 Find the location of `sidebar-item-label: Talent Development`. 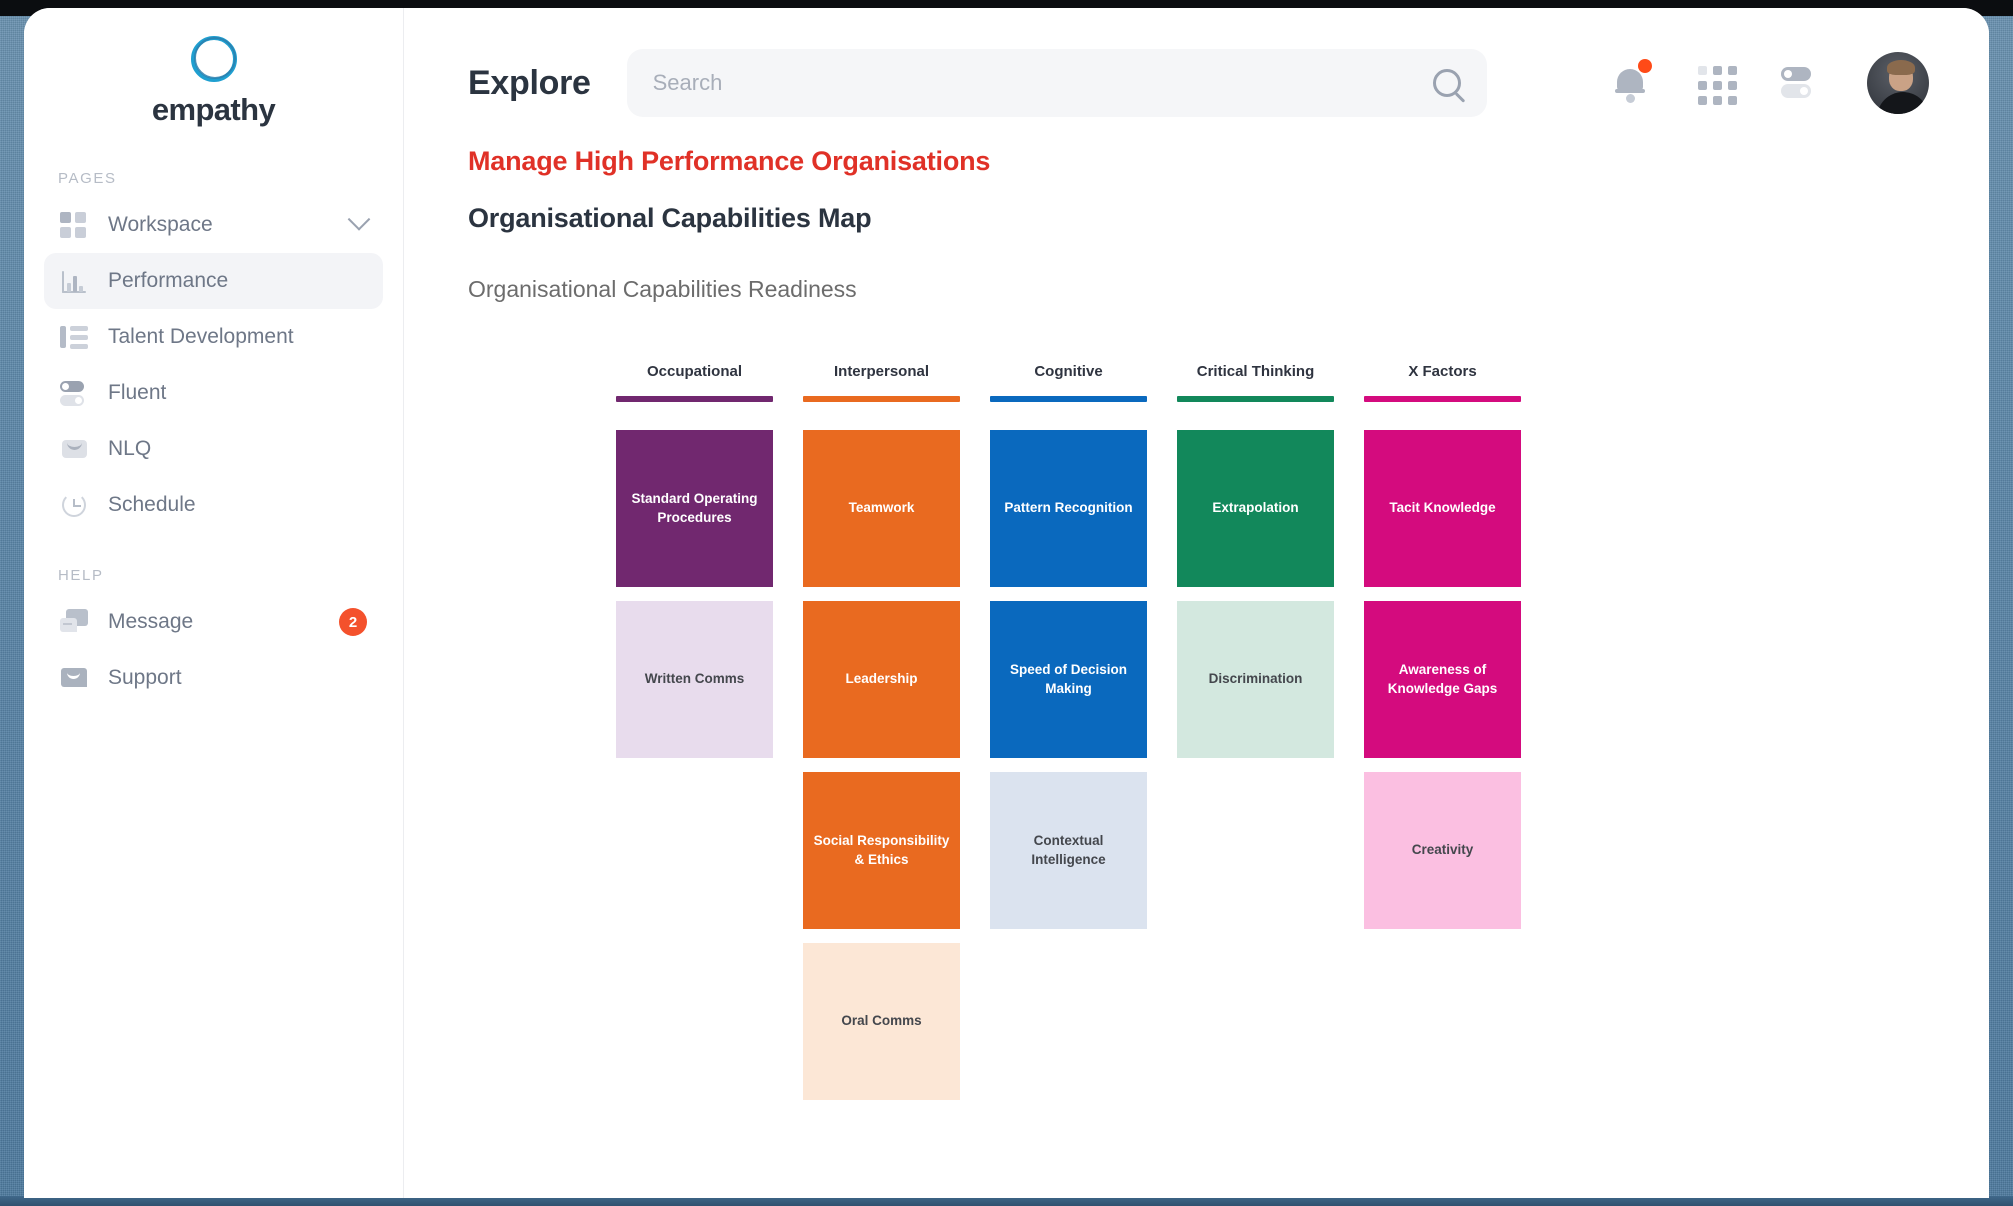

sidebar-item-label: Talent Development is located at coordinates (201, 336).